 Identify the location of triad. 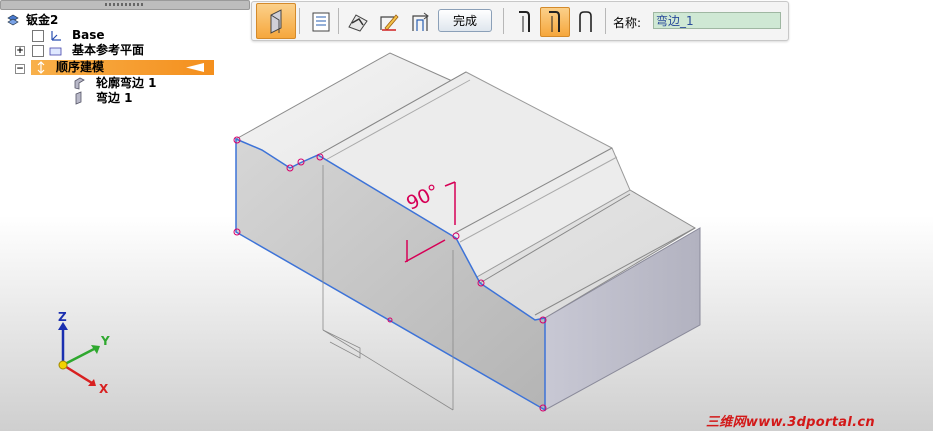
(79, 354).